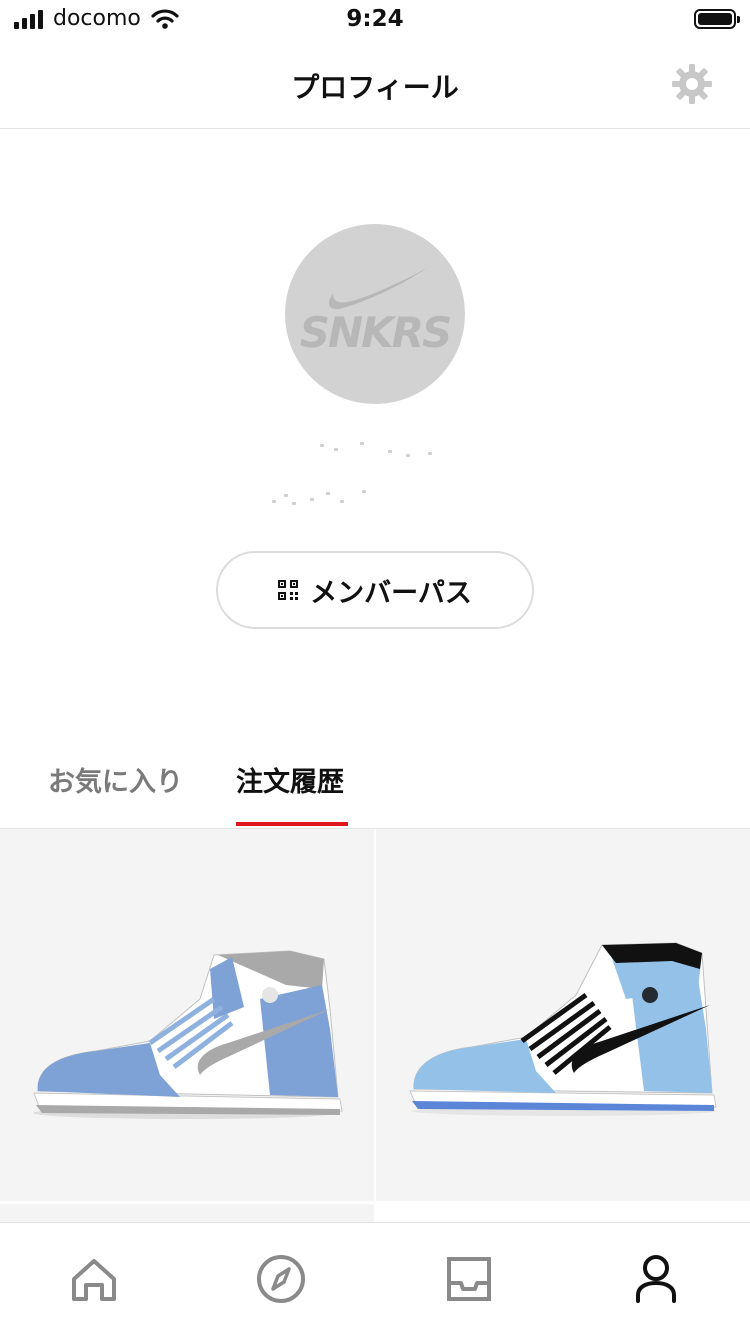 This screenshot has width=750, height=1335. I want to click on bottom-nav, so click(375, 1278).